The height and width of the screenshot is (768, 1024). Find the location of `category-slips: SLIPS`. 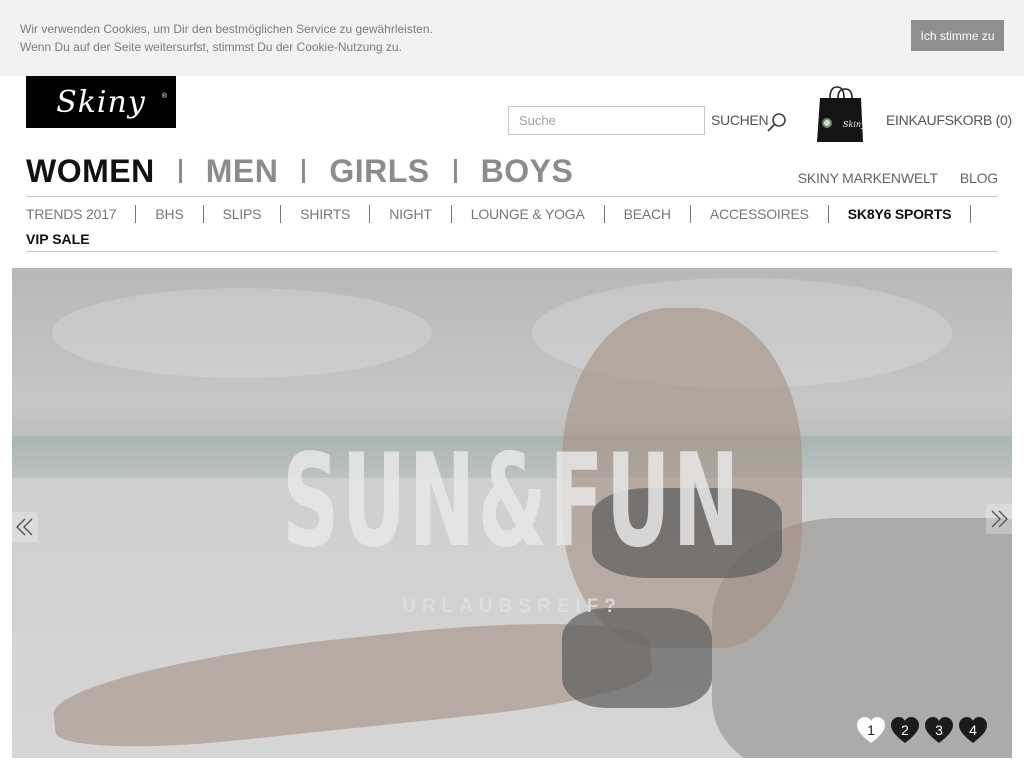

category-slips: SLIPS is located at coordinates (242, 214).